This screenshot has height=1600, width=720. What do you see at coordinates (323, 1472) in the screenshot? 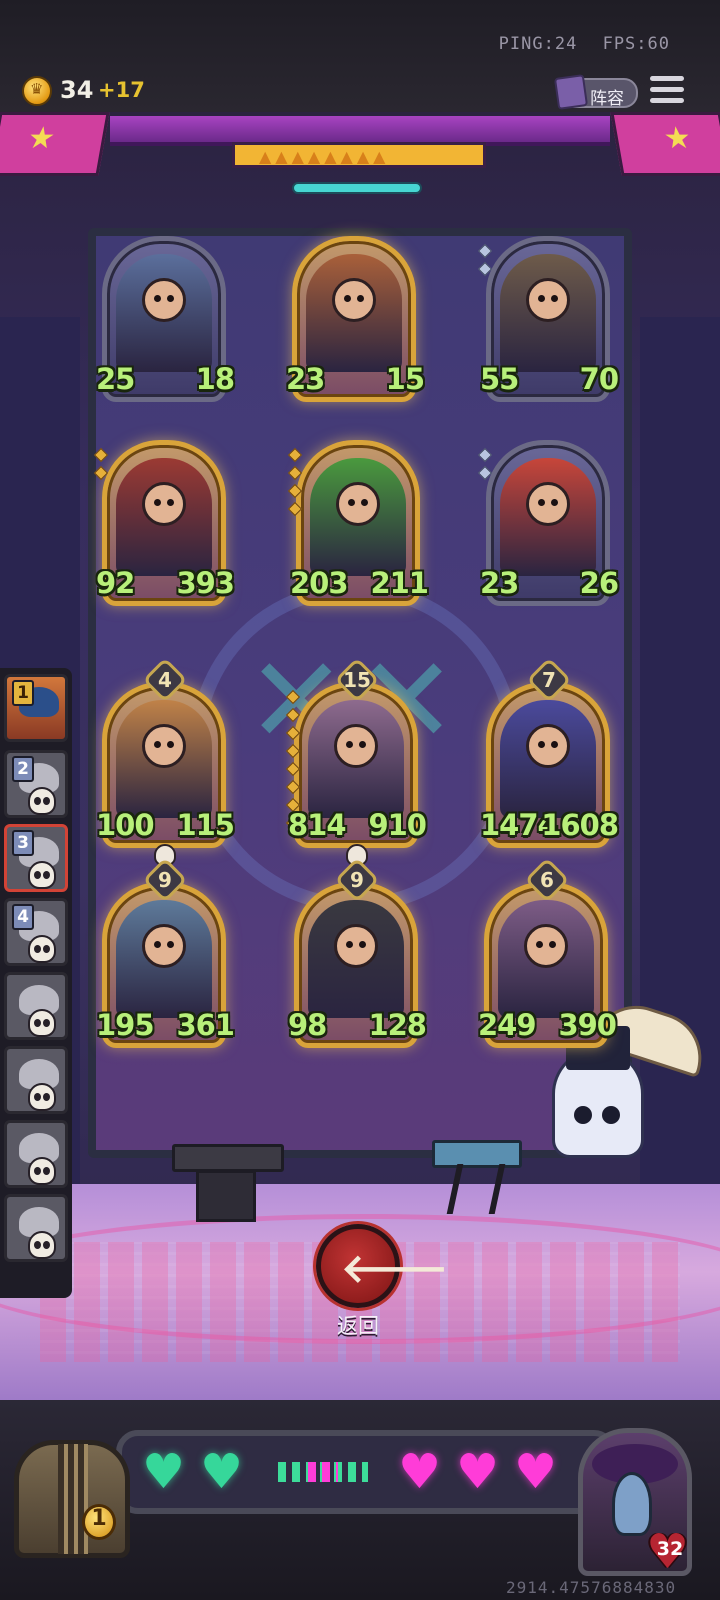
I see `progress-dots` at bounding box center [323, 1472].